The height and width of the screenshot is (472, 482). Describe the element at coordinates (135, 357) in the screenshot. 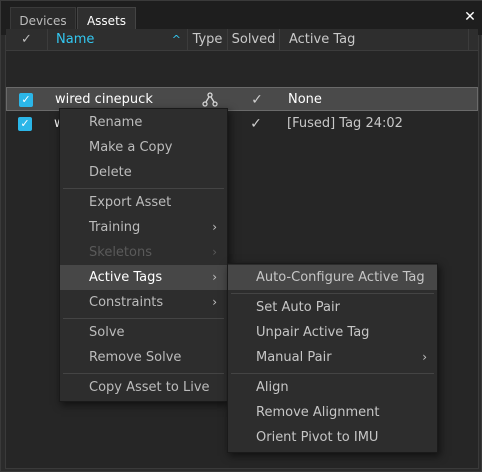

I see `menu-item-label: Remove Solve` at that location.